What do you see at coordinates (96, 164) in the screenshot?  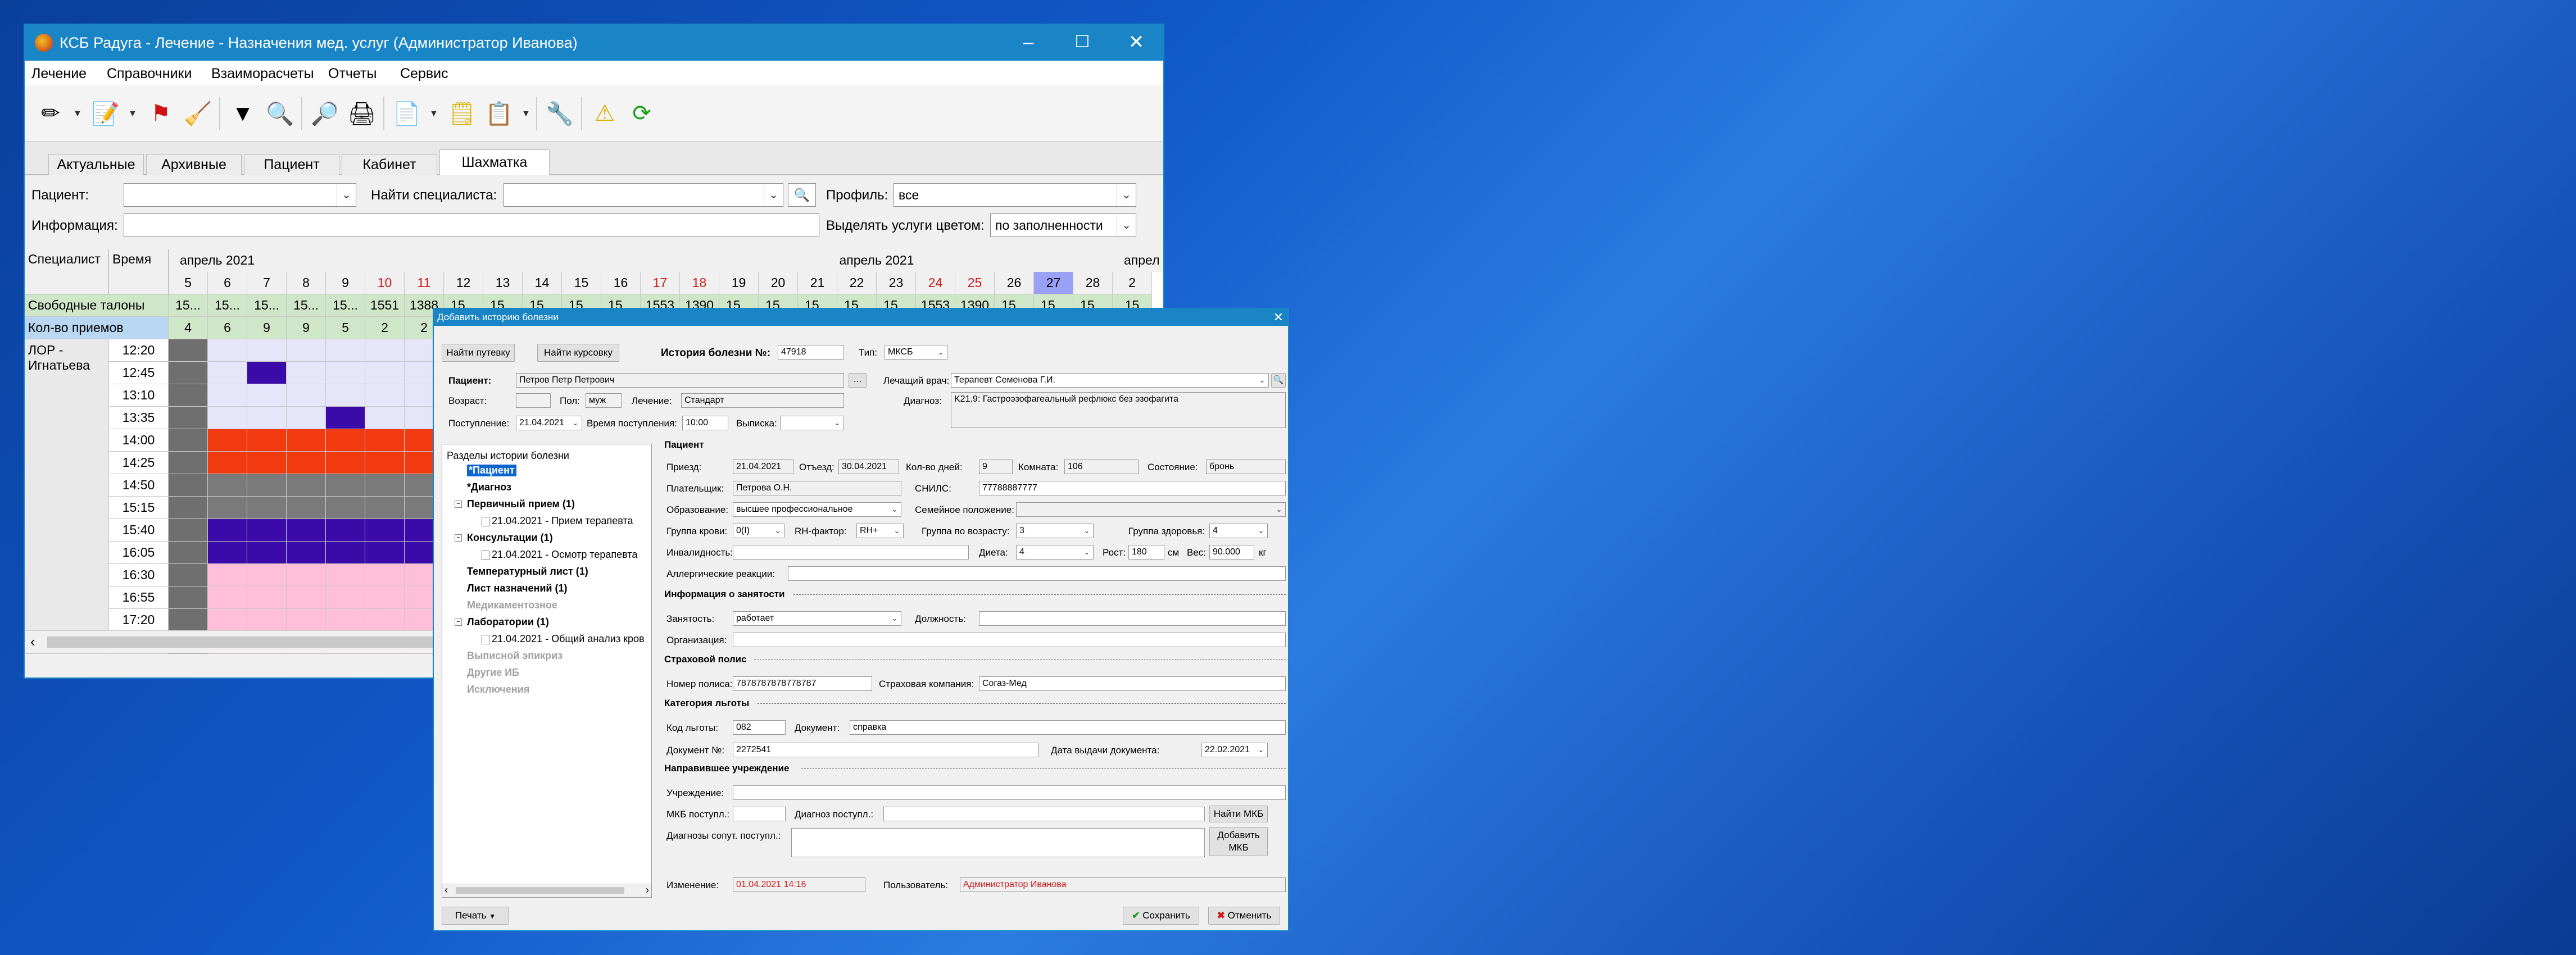 I see `tab-actual: Актуальные` at bounding box center [96, 164].